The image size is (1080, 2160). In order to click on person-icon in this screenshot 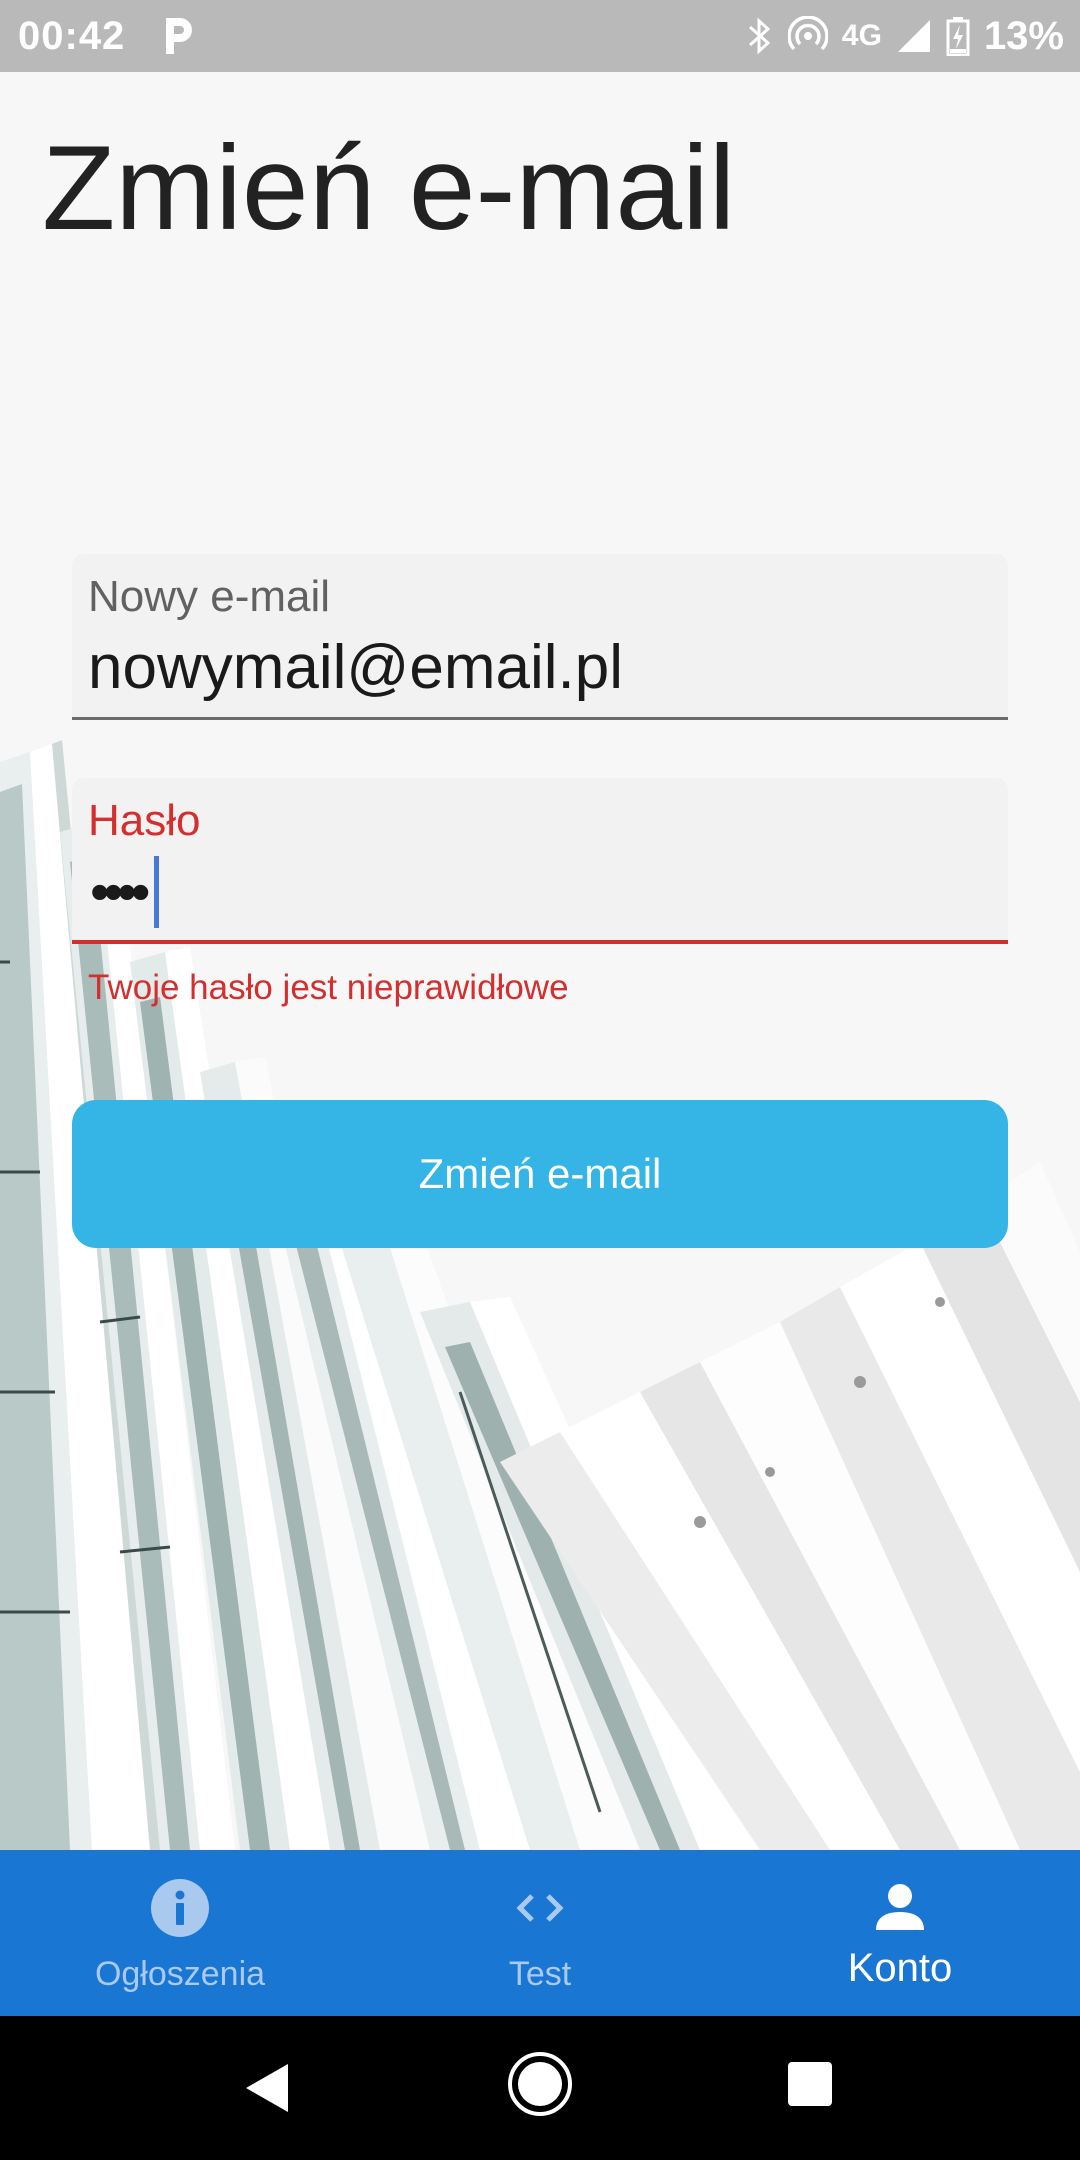, I will do `click(900, 1907)`.